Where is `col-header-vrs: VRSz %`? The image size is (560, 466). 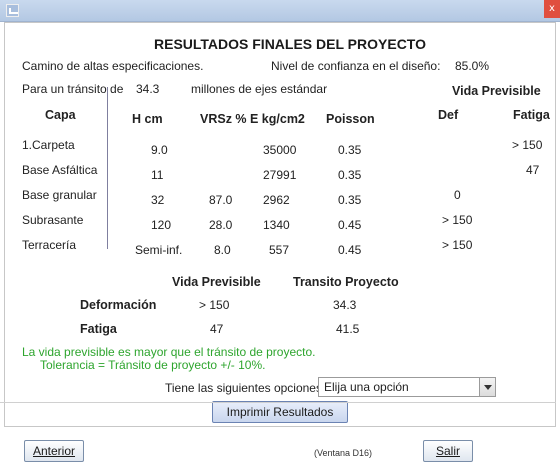 col-header-vrs: VRSz % is located at coordinates (223, 119).